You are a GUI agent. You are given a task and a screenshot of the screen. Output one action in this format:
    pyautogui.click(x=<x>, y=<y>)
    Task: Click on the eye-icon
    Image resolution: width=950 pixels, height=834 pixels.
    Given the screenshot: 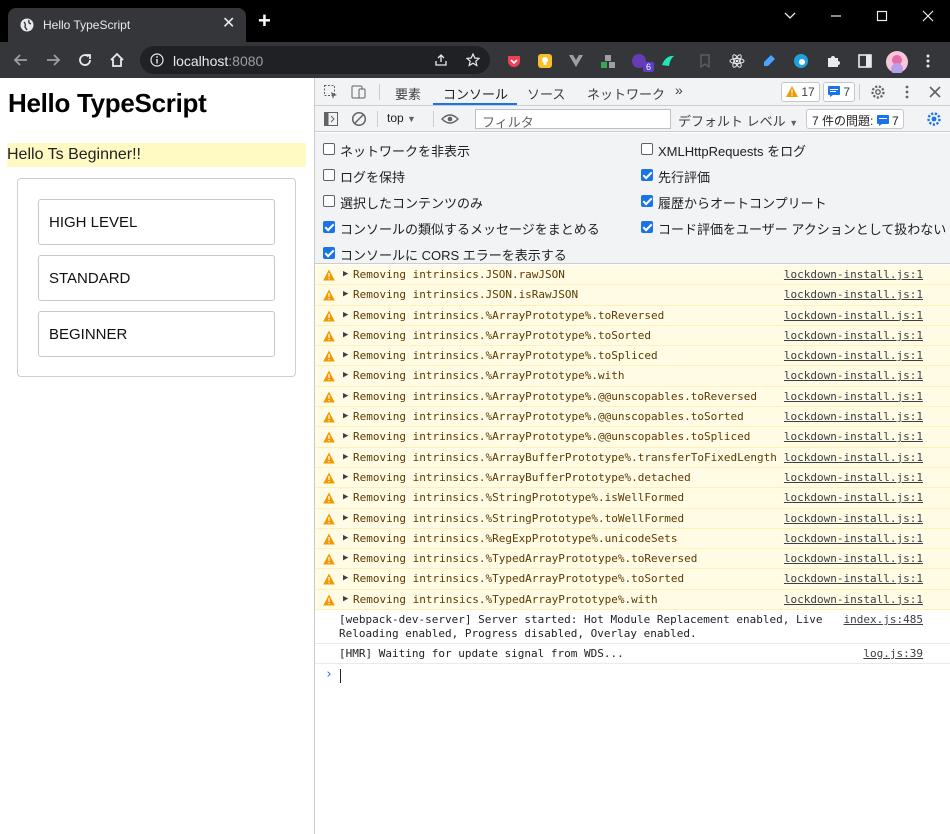 What is the action you would take?
    pyautogui.click(x=450, y=119)
    